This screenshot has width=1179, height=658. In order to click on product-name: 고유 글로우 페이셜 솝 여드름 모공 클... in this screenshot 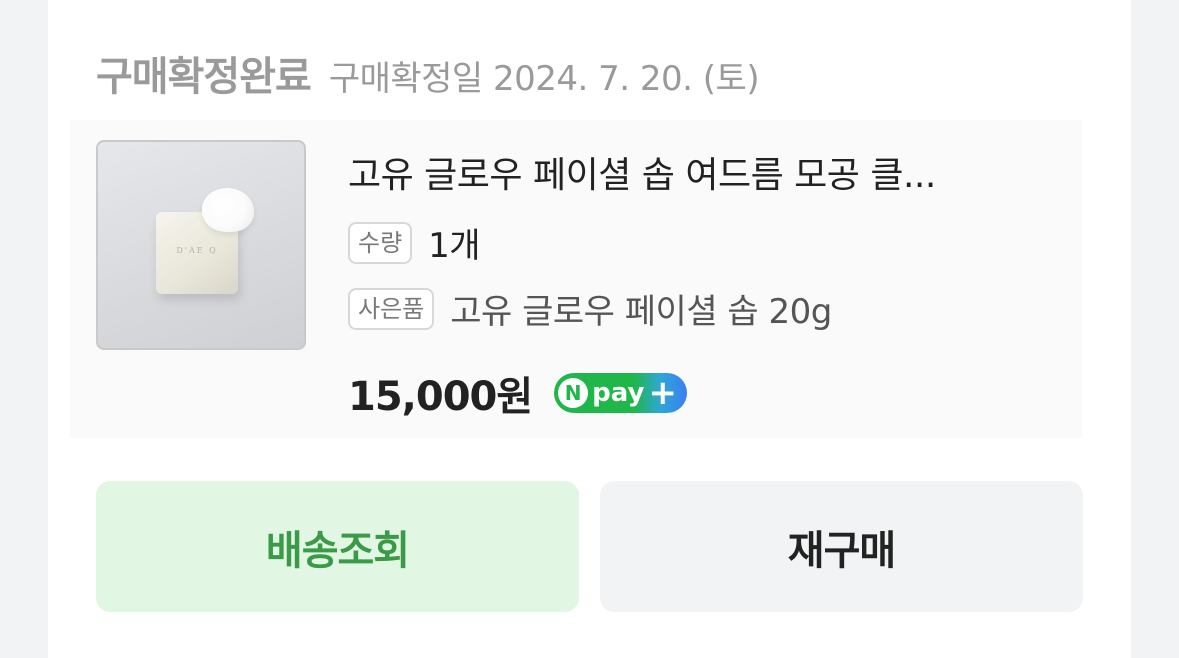, I will do `click(708, 172)`.